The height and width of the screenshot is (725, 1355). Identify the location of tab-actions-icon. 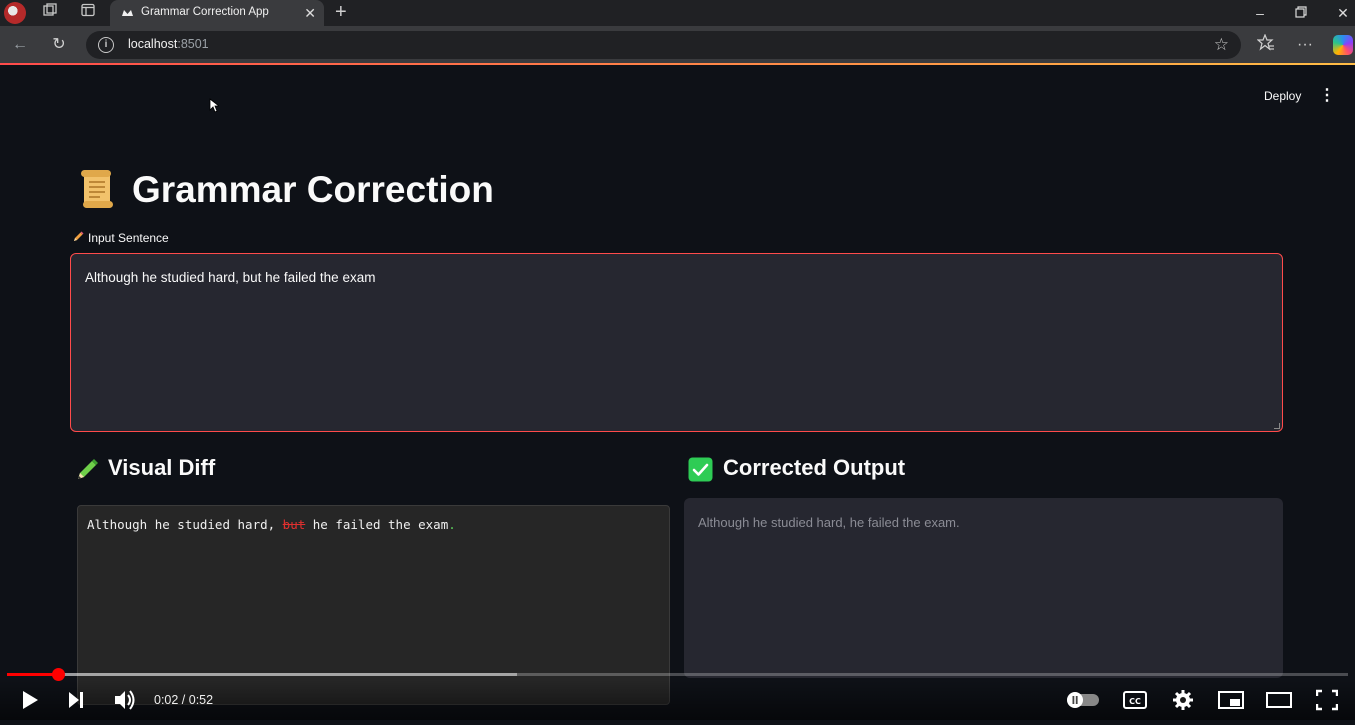
(88, 13).